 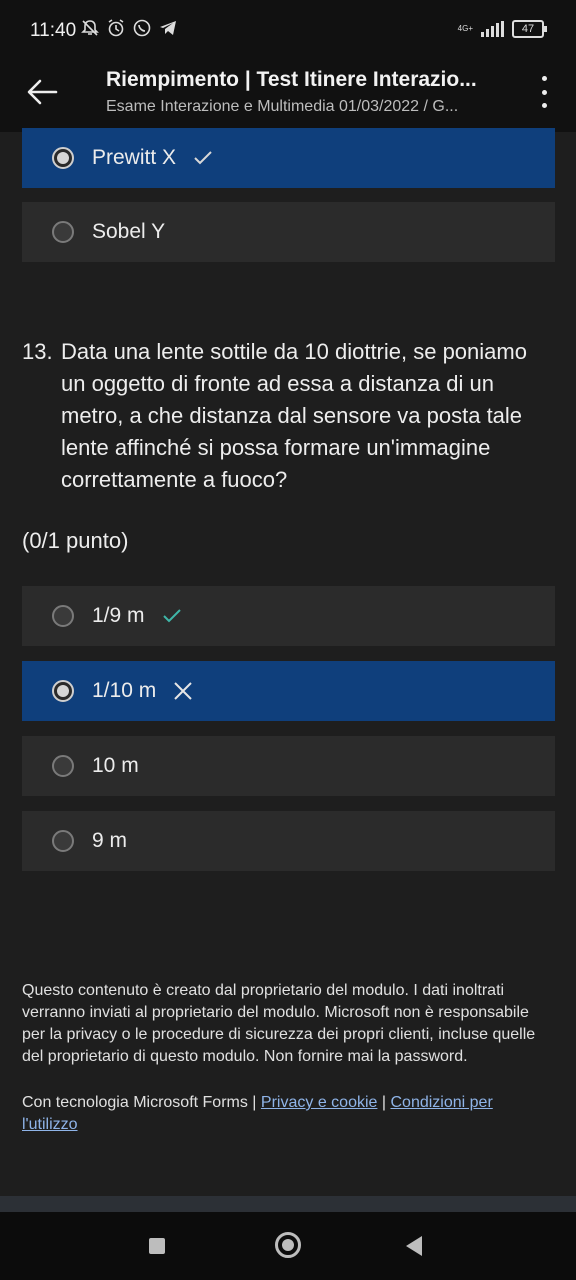 I want to click on recents-icon, so click(x=157, y=1246).